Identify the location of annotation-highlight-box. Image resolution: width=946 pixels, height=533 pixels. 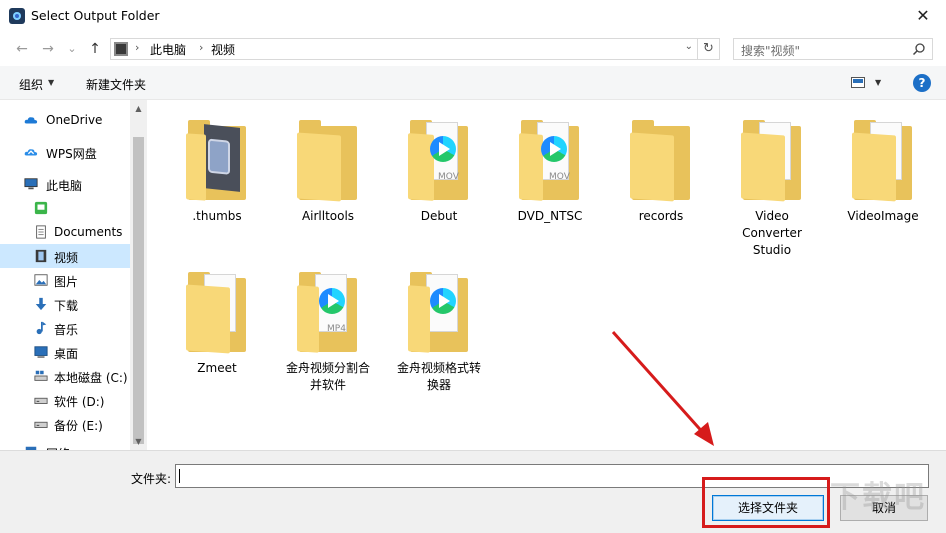
(766, 502).